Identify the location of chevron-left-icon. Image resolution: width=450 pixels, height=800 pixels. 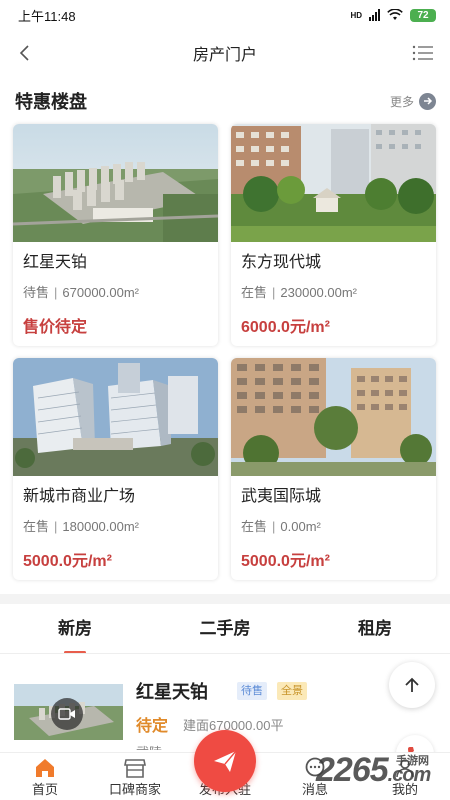
(24, 53).